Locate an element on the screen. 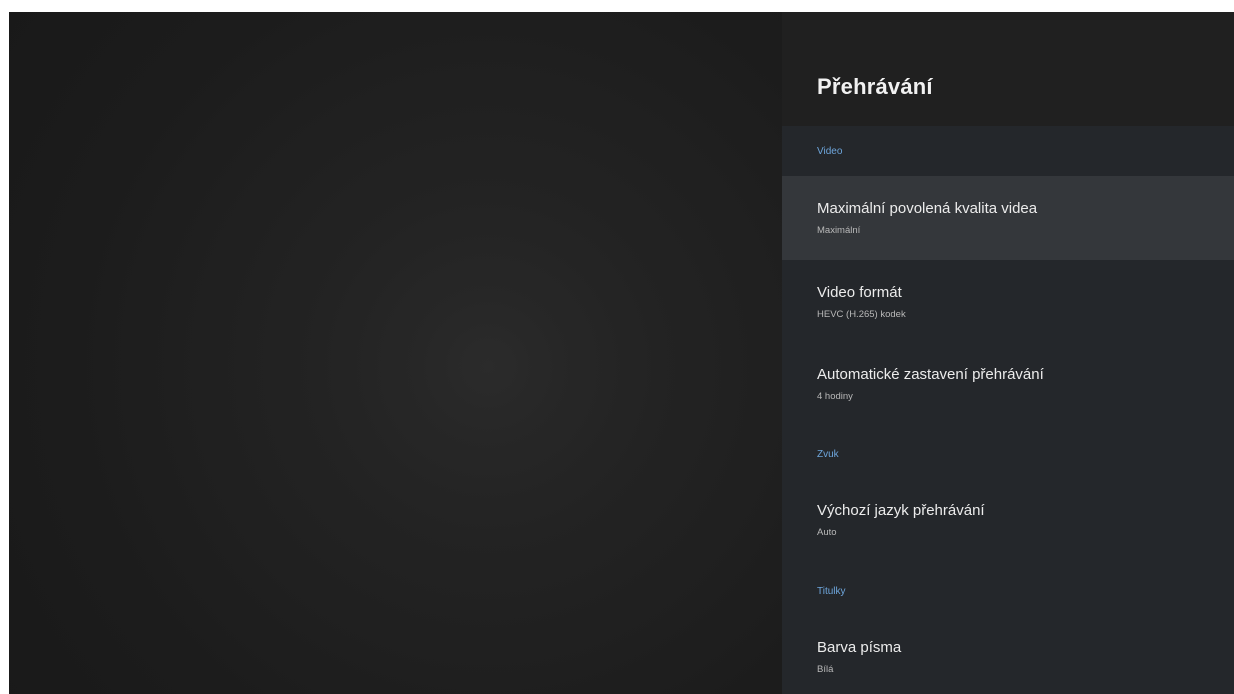  setting-default-playback-language: Výchozí jazyk přehrávání Auto is located at coordinates (1008, 520).